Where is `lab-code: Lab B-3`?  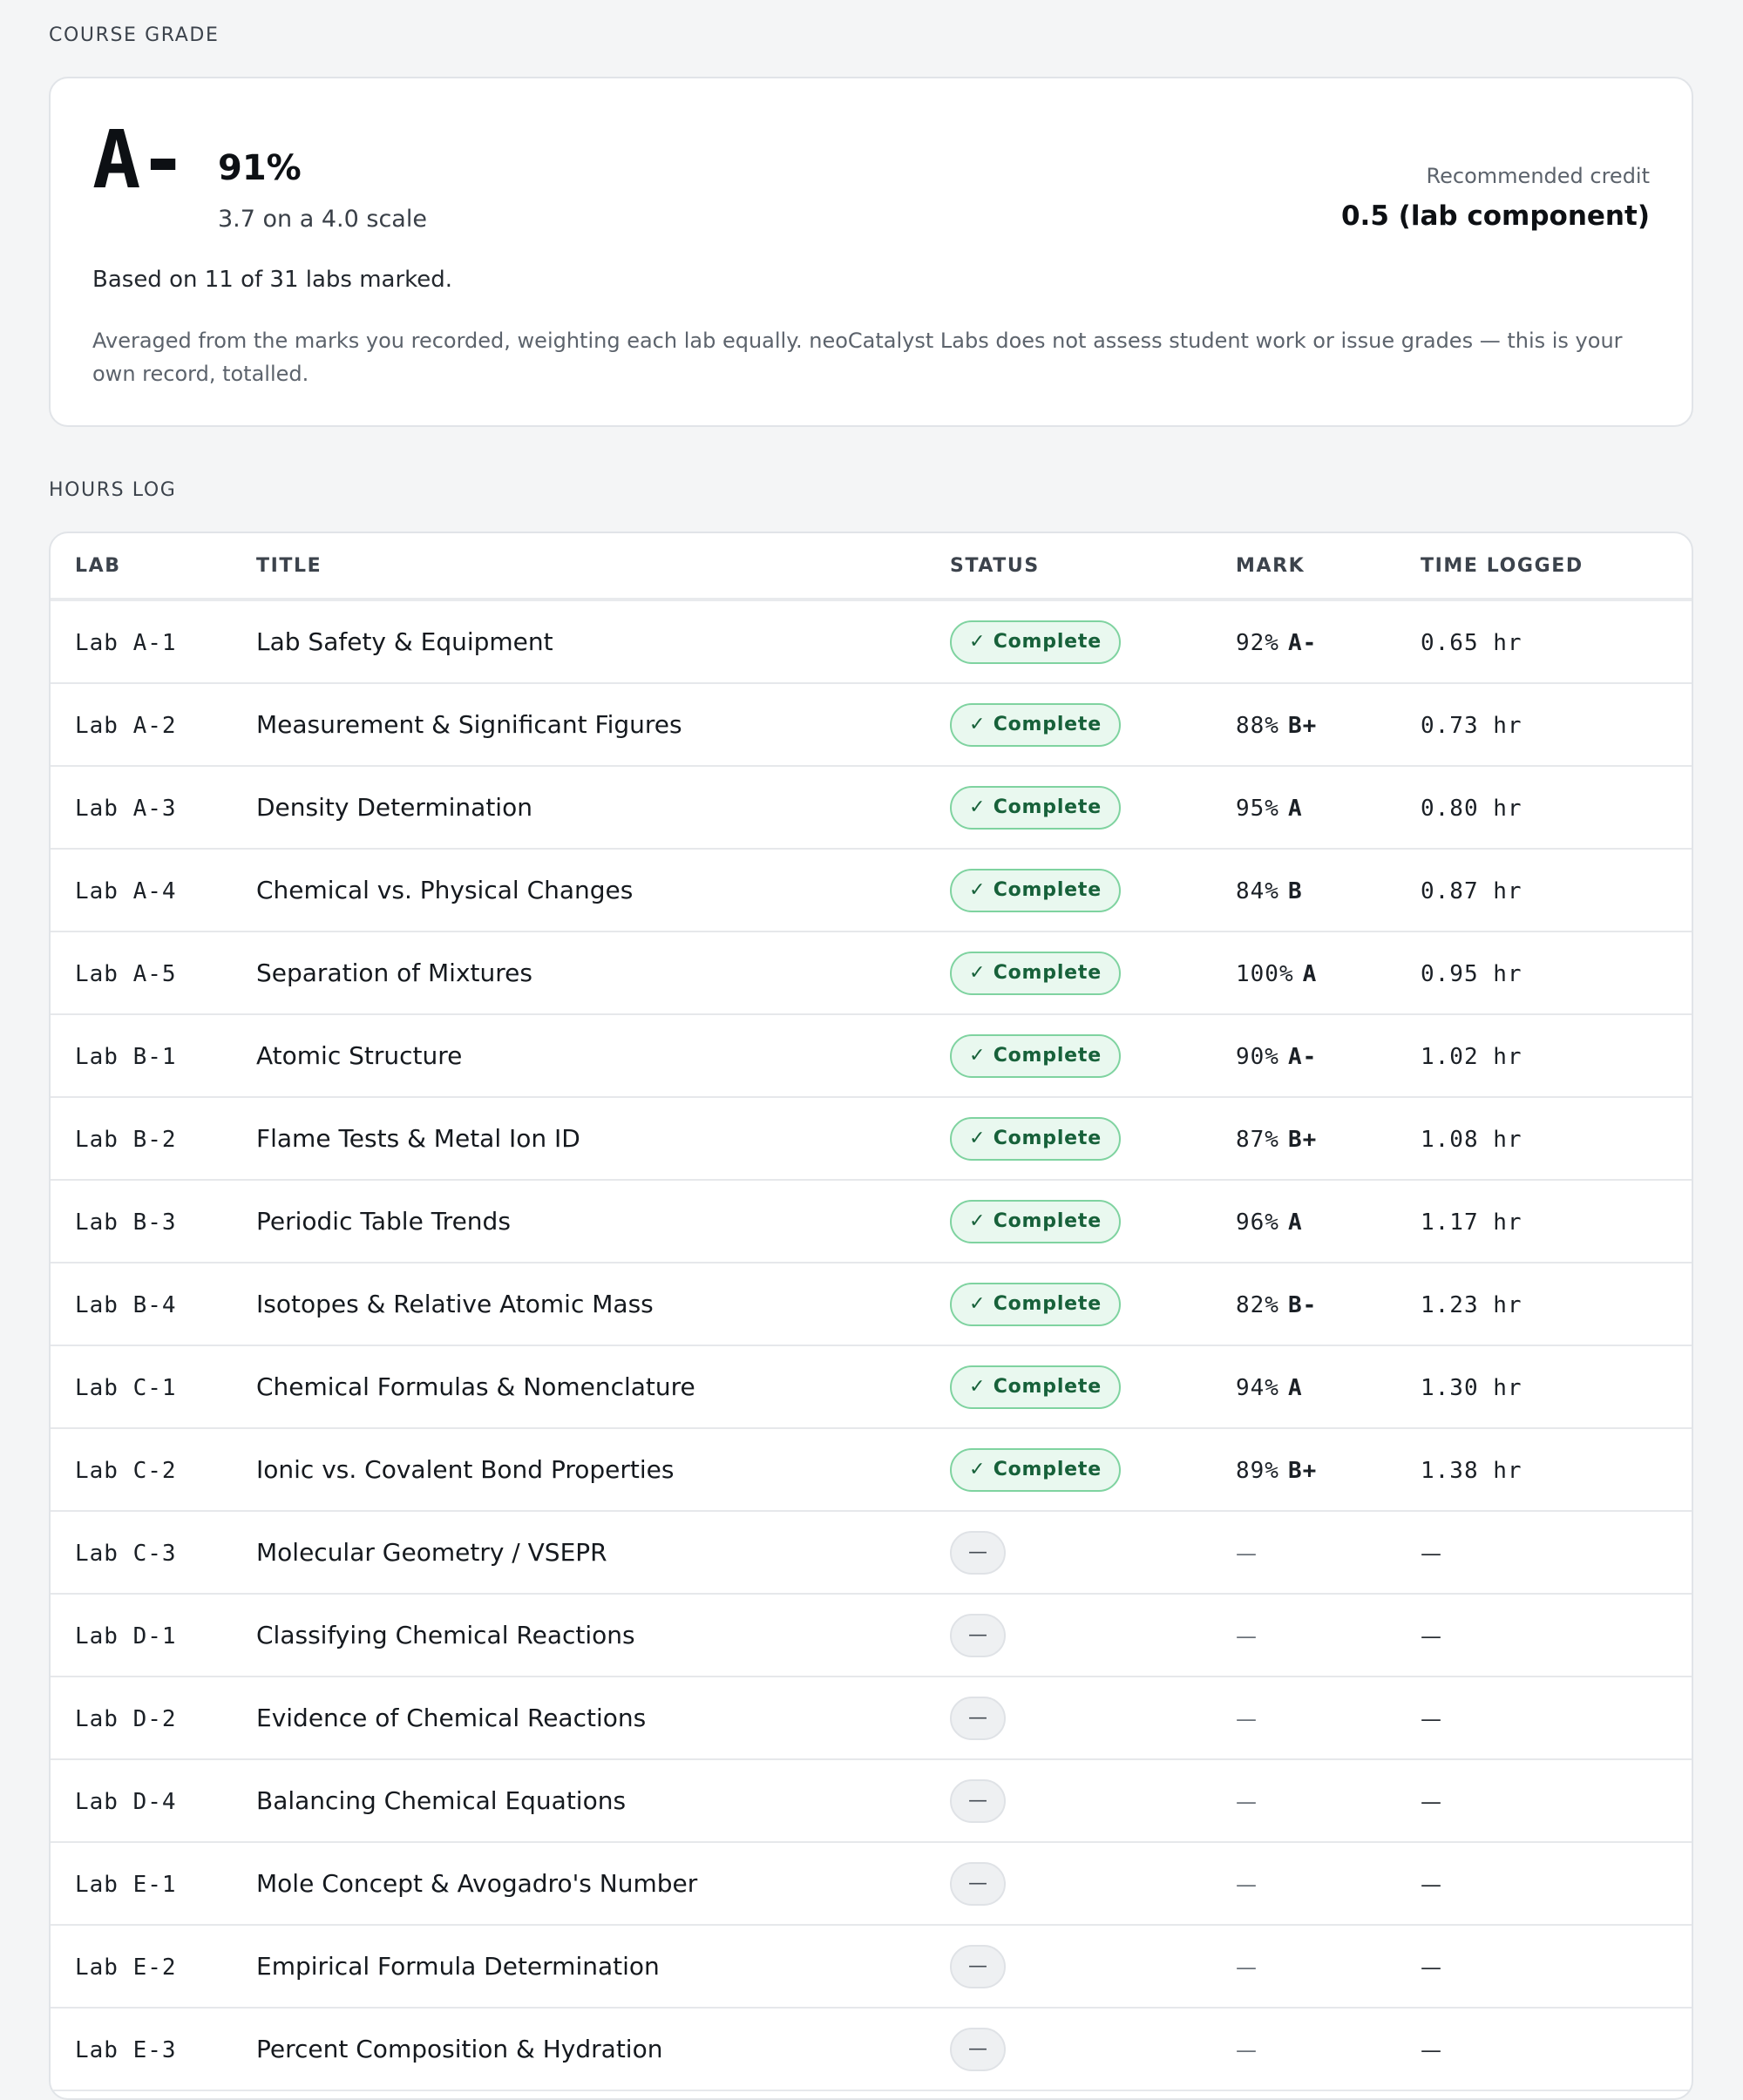 lab-code: Lab B-3 is located at coordinates (126, 1222).